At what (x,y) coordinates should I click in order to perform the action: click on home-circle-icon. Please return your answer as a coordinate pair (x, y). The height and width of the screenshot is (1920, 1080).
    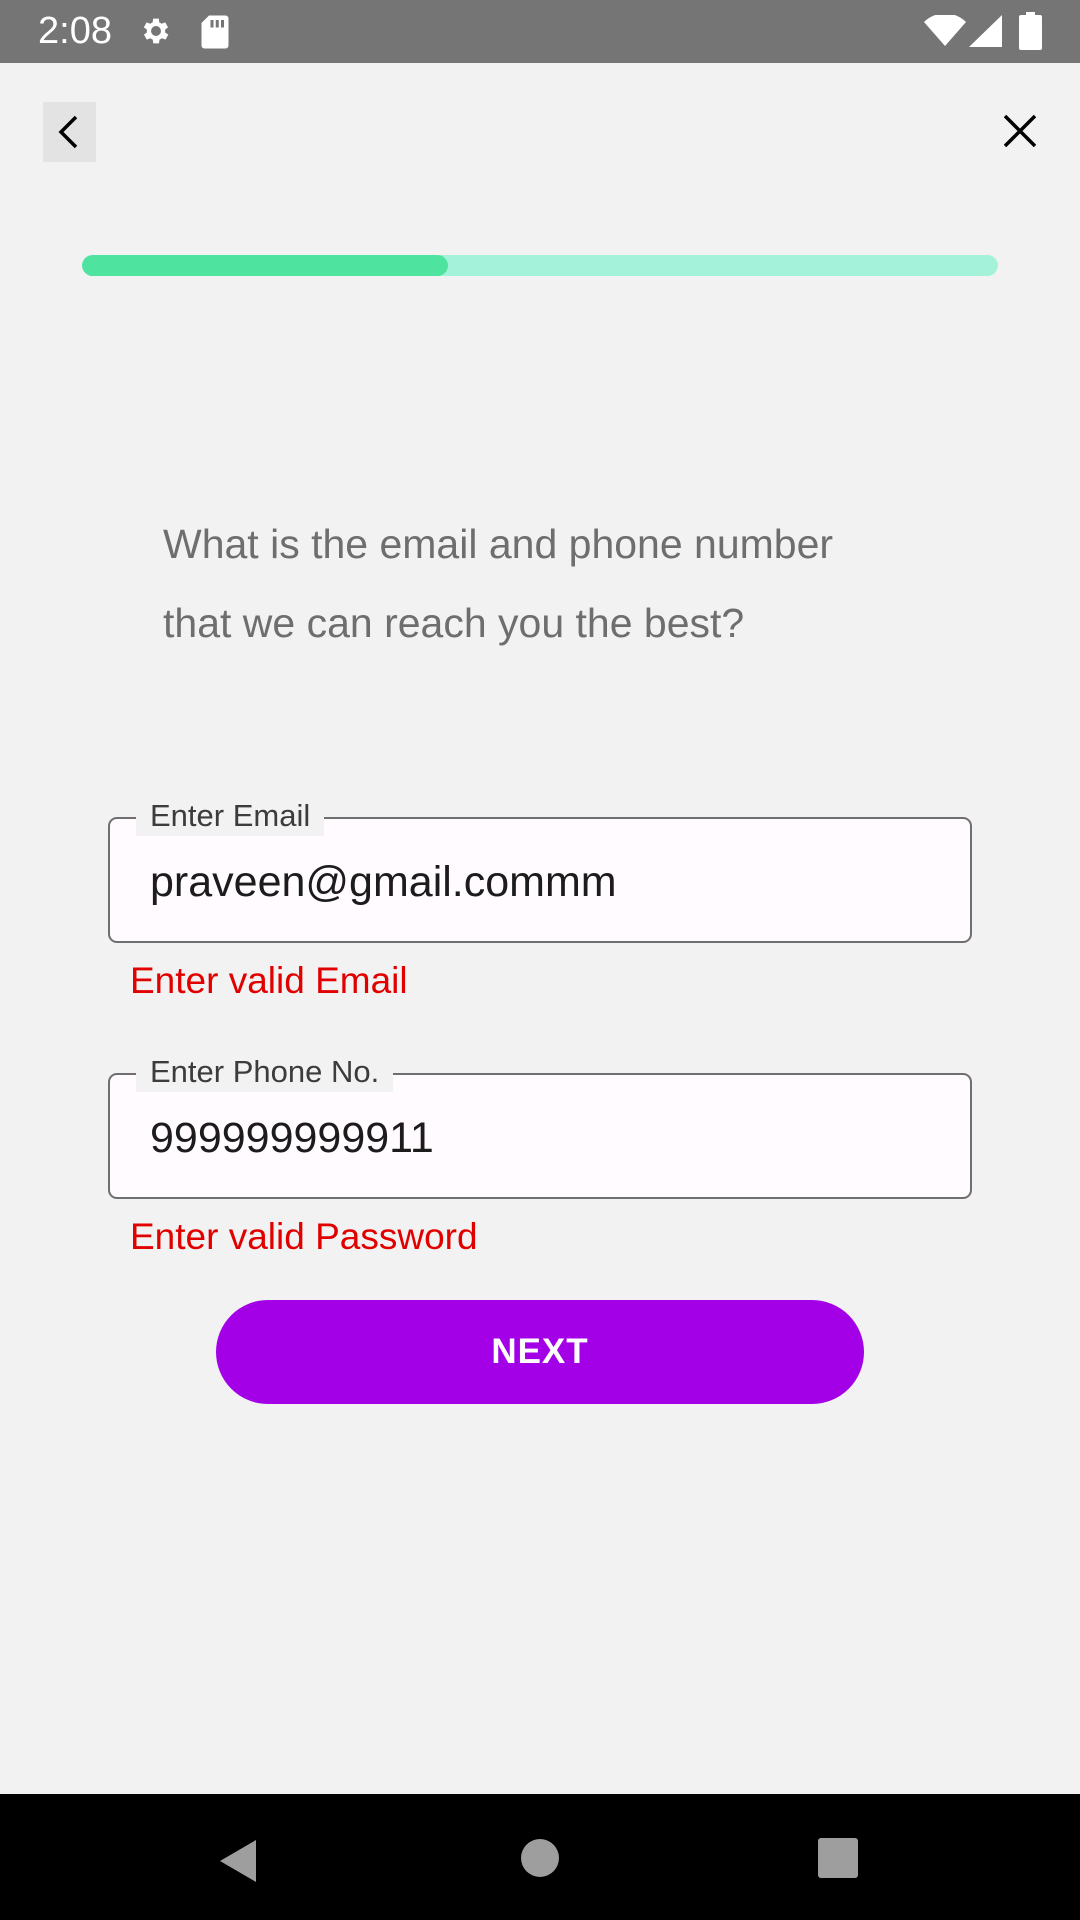
    Looking at the image, I should click on (540, 1858).